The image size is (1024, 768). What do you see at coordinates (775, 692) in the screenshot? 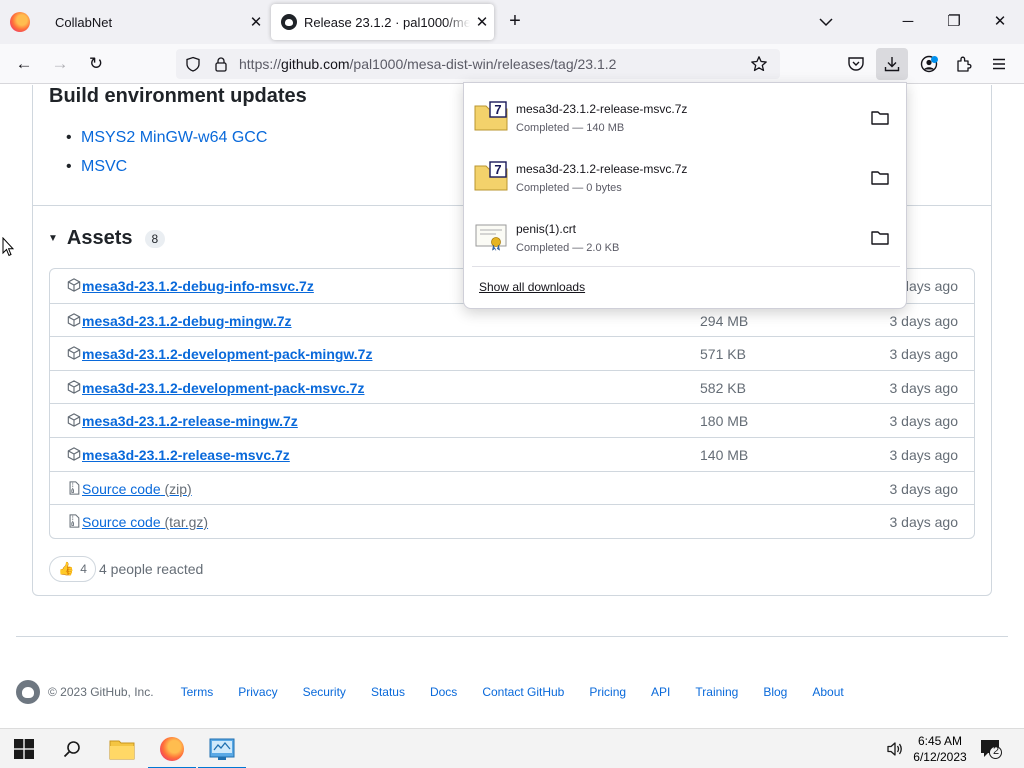
I see `footer-link-blog: Blog` at bounding box center [775, 692].